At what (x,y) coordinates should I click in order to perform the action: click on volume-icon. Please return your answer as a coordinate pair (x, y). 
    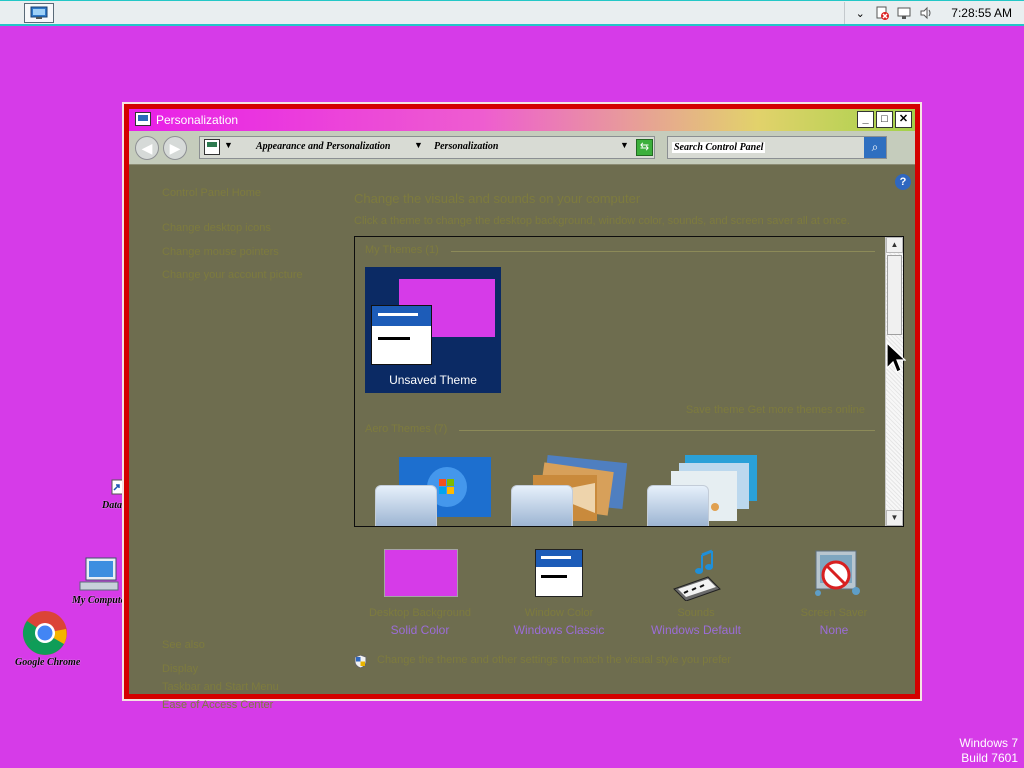
    Looking at the image, I should click on (926, 13).